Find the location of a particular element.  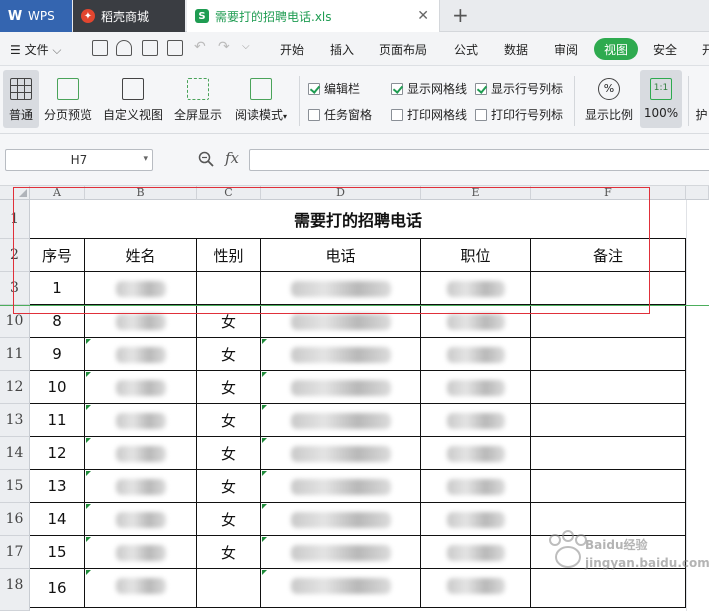

header-seq-cell: 序号 is located at coordinates (57, 255).